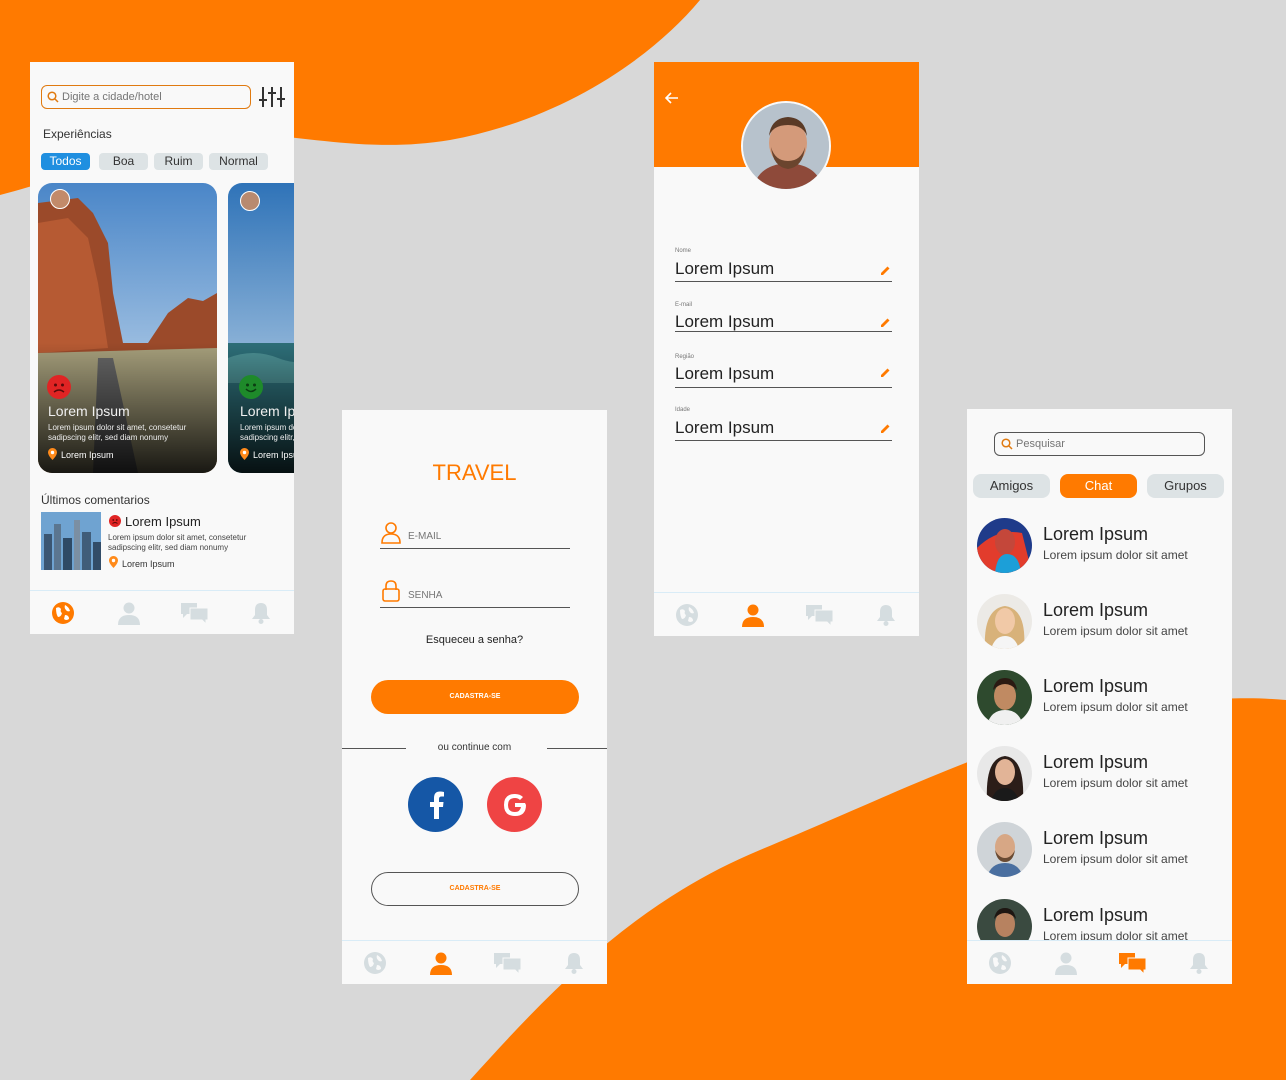  What do you see at coordinates (60, 199) in the screenshot?
I see `user-avatar` at bounding box center [60, 199].